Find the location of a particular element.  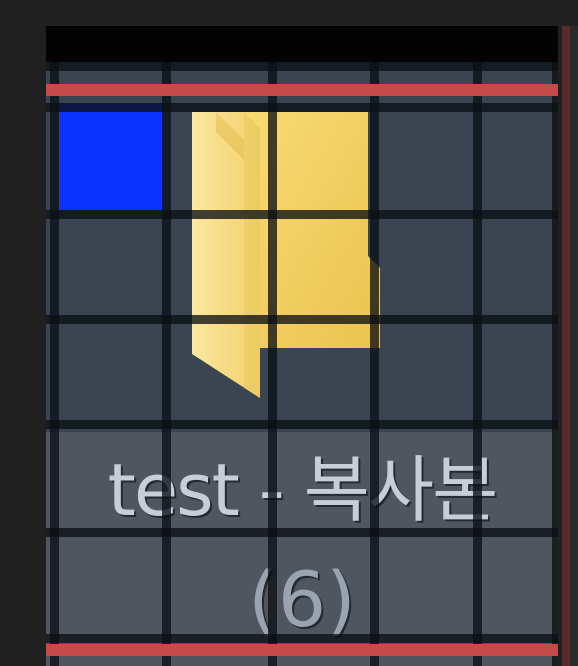

folder-edge-shadow is located at coordinates (252, 255).